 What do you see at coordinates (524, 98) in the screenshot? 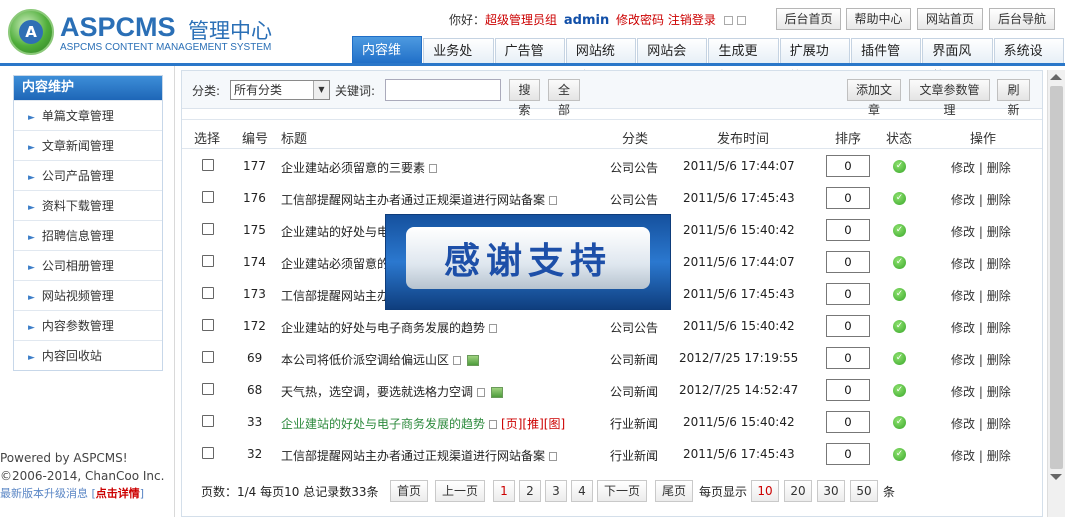
I see `search-button: 搜索` at bounding box center [524, 98].